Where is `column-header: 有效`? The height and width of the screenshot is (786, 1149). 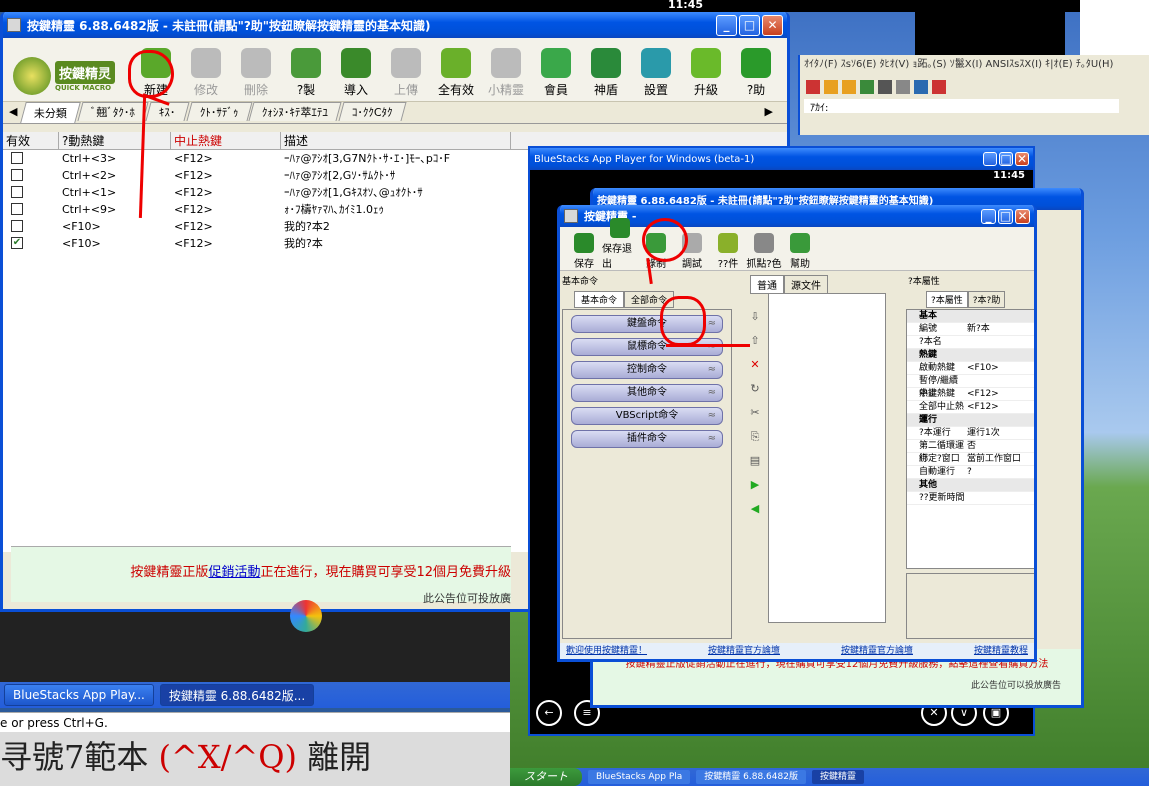
column-header: 有效 is located at coordinates (31, 140).